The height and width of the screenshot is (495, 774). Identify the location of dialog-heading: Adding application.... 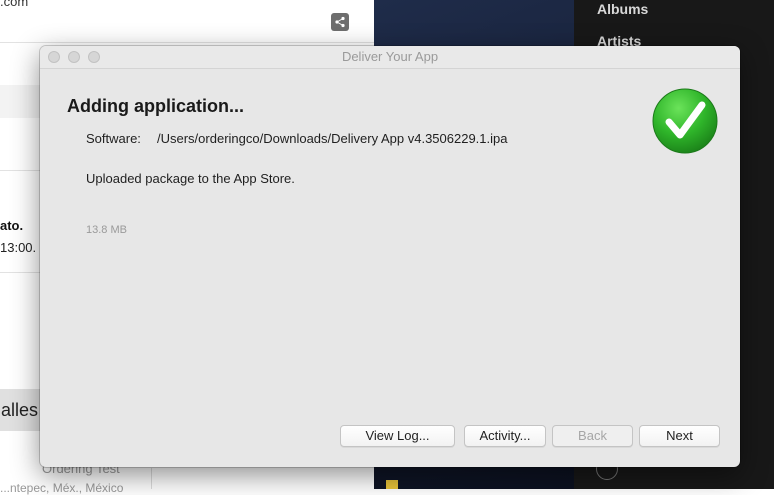
(155, 106).